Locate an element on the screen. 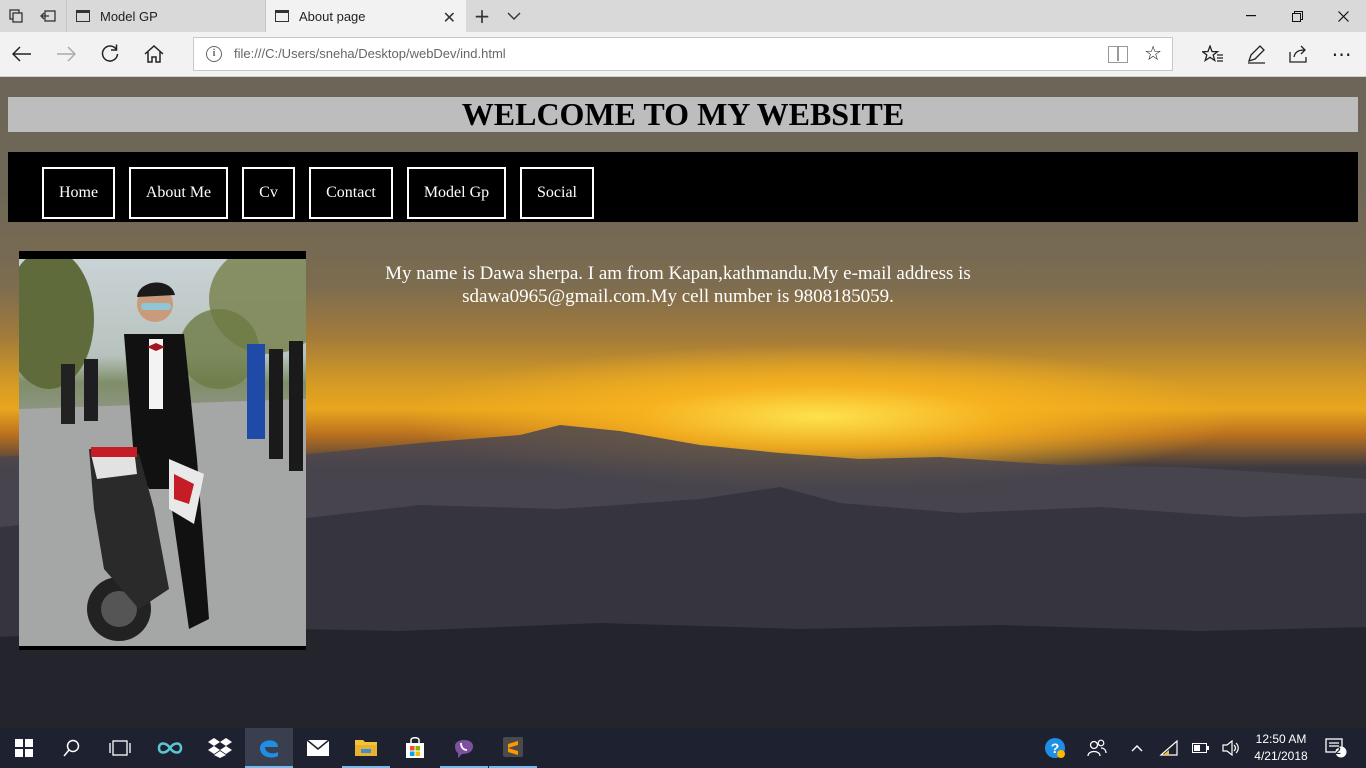 This screenshot has width=1366, height=768. reading-view-icon is located at coordinates (1118, 54).